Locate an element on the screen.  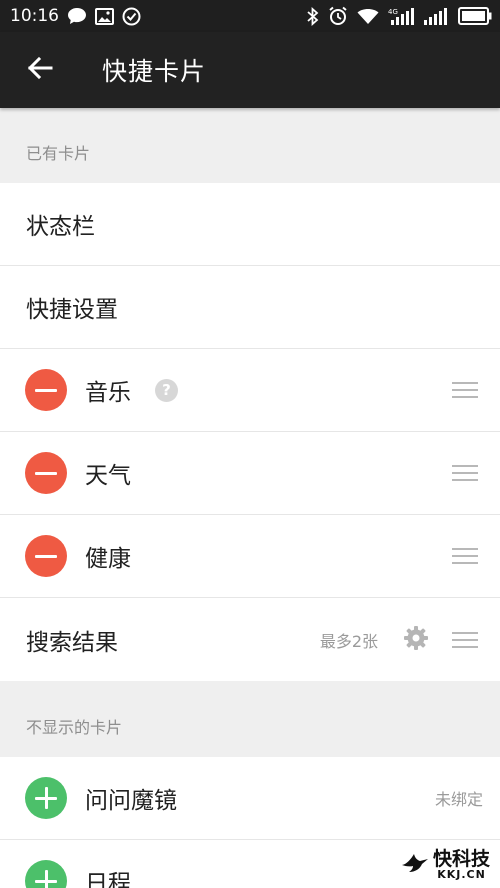
help-icon: ? is located at coordinates (166, 390).